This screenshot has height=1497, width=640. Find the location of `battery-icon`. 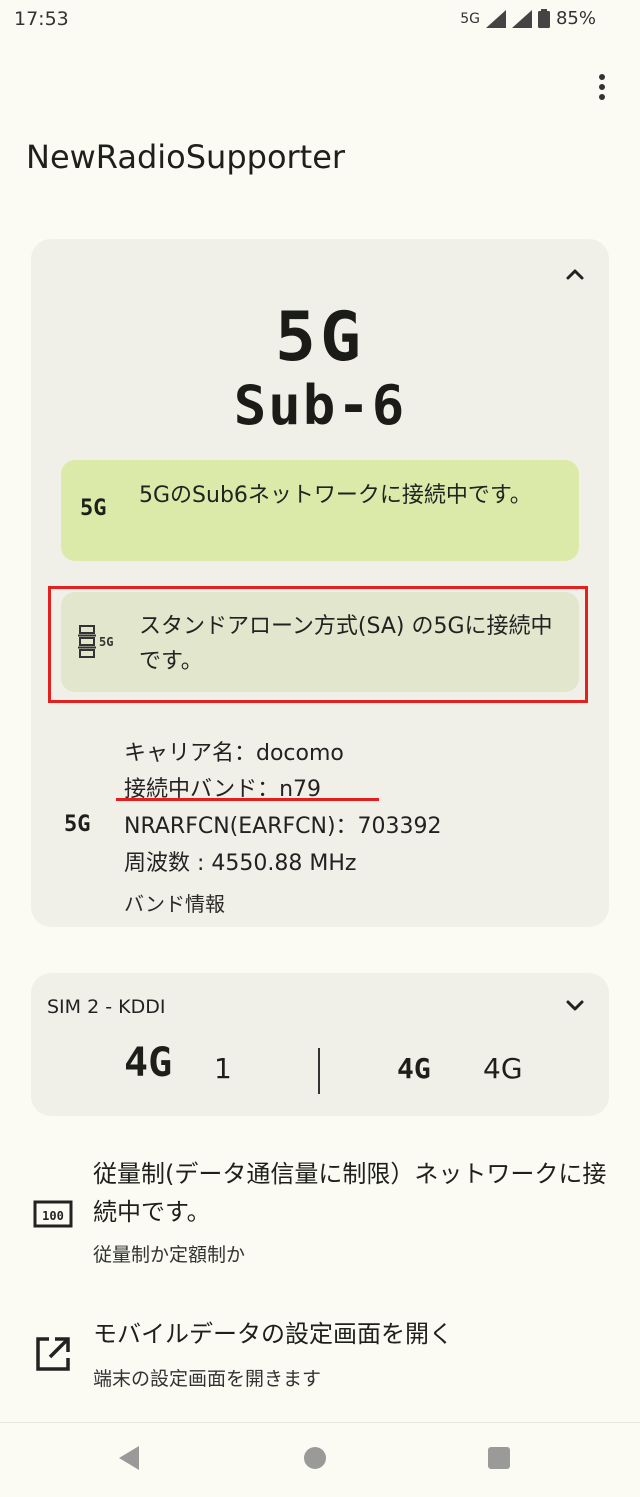

battery-icon is located at coordinates (543, 18).